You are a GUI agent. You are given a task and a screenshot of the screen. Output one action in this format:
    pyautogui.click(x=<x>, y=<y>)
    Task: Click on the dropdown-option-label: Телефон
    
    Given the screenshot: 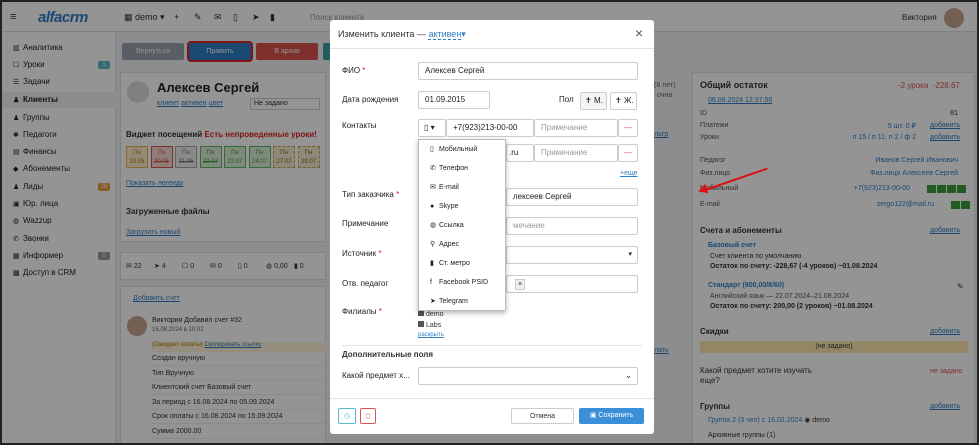 What is the action you would take?
    pyautogui.click(x=454, y=168)
    